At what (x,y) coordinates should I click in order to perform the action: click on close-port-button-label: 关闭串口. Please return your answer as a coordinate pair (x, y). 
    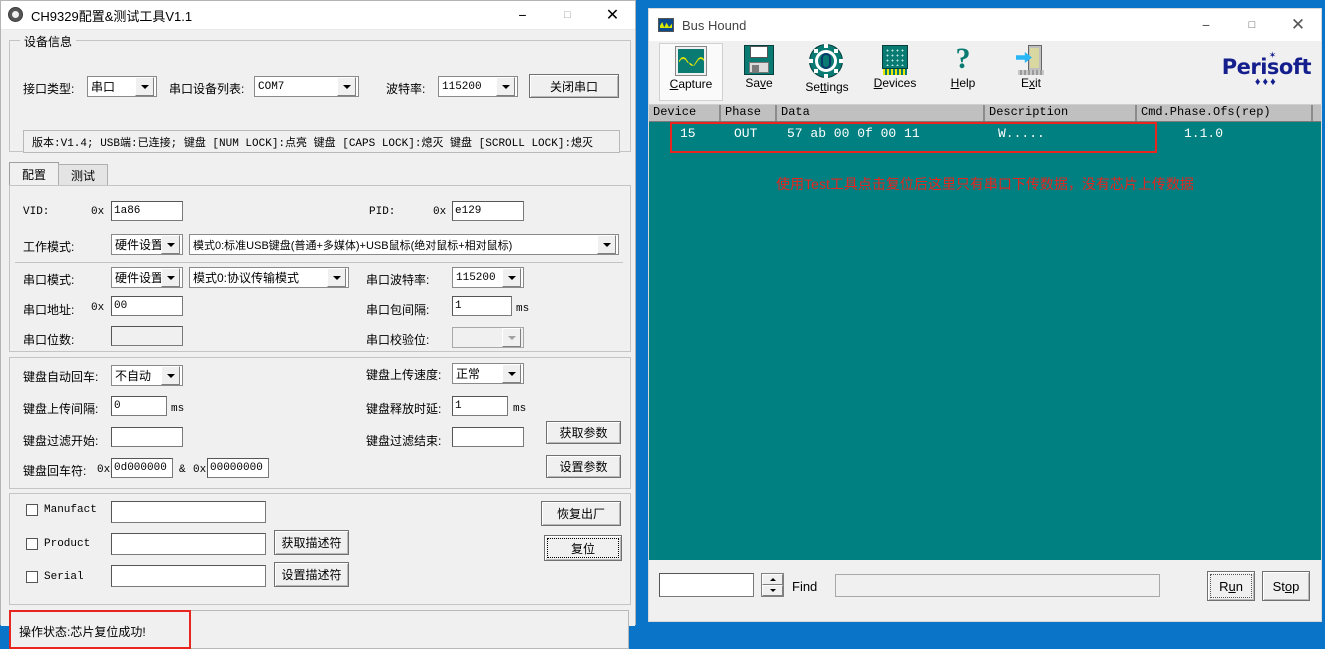
    Looking at the image, I should click on (573, 86).